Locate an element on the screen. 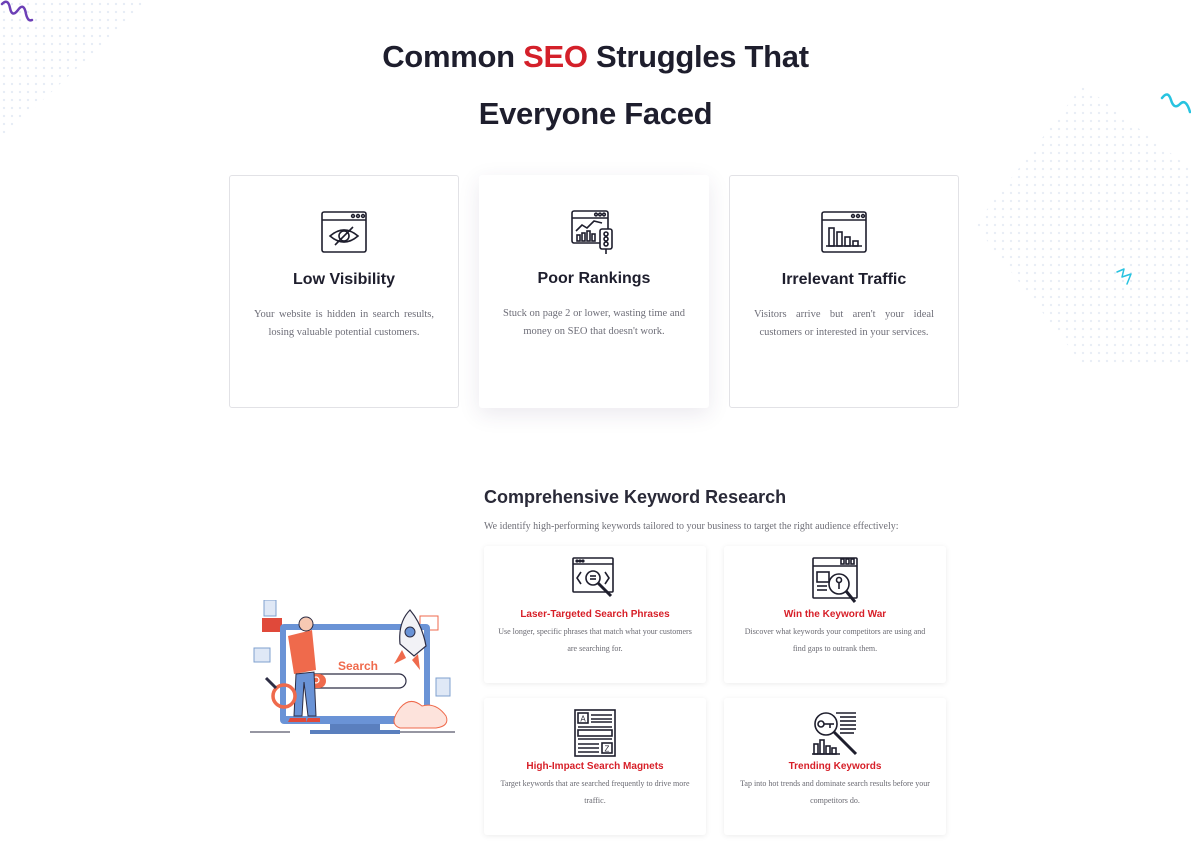 This screenshot has height=845, width=1191. seo-search-illustration: Search is located at coordinates (352, 667).